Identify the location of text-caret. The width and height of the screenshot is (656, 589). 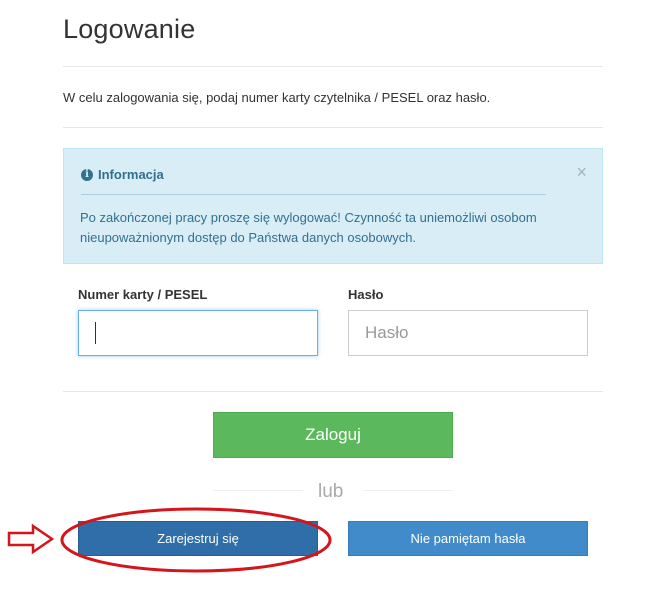
(95, 333).